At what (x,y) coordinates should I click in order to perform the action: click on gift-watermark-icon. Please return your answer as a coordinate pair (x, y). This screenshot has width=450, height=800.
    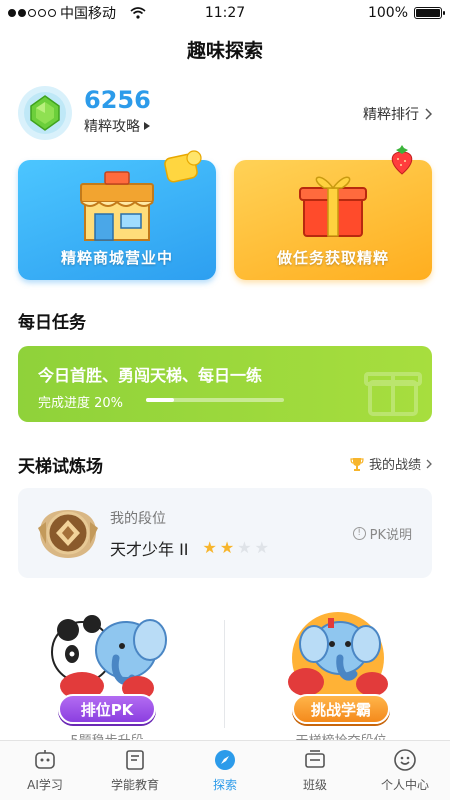
    Looking at the image, I should click on (393, 394).